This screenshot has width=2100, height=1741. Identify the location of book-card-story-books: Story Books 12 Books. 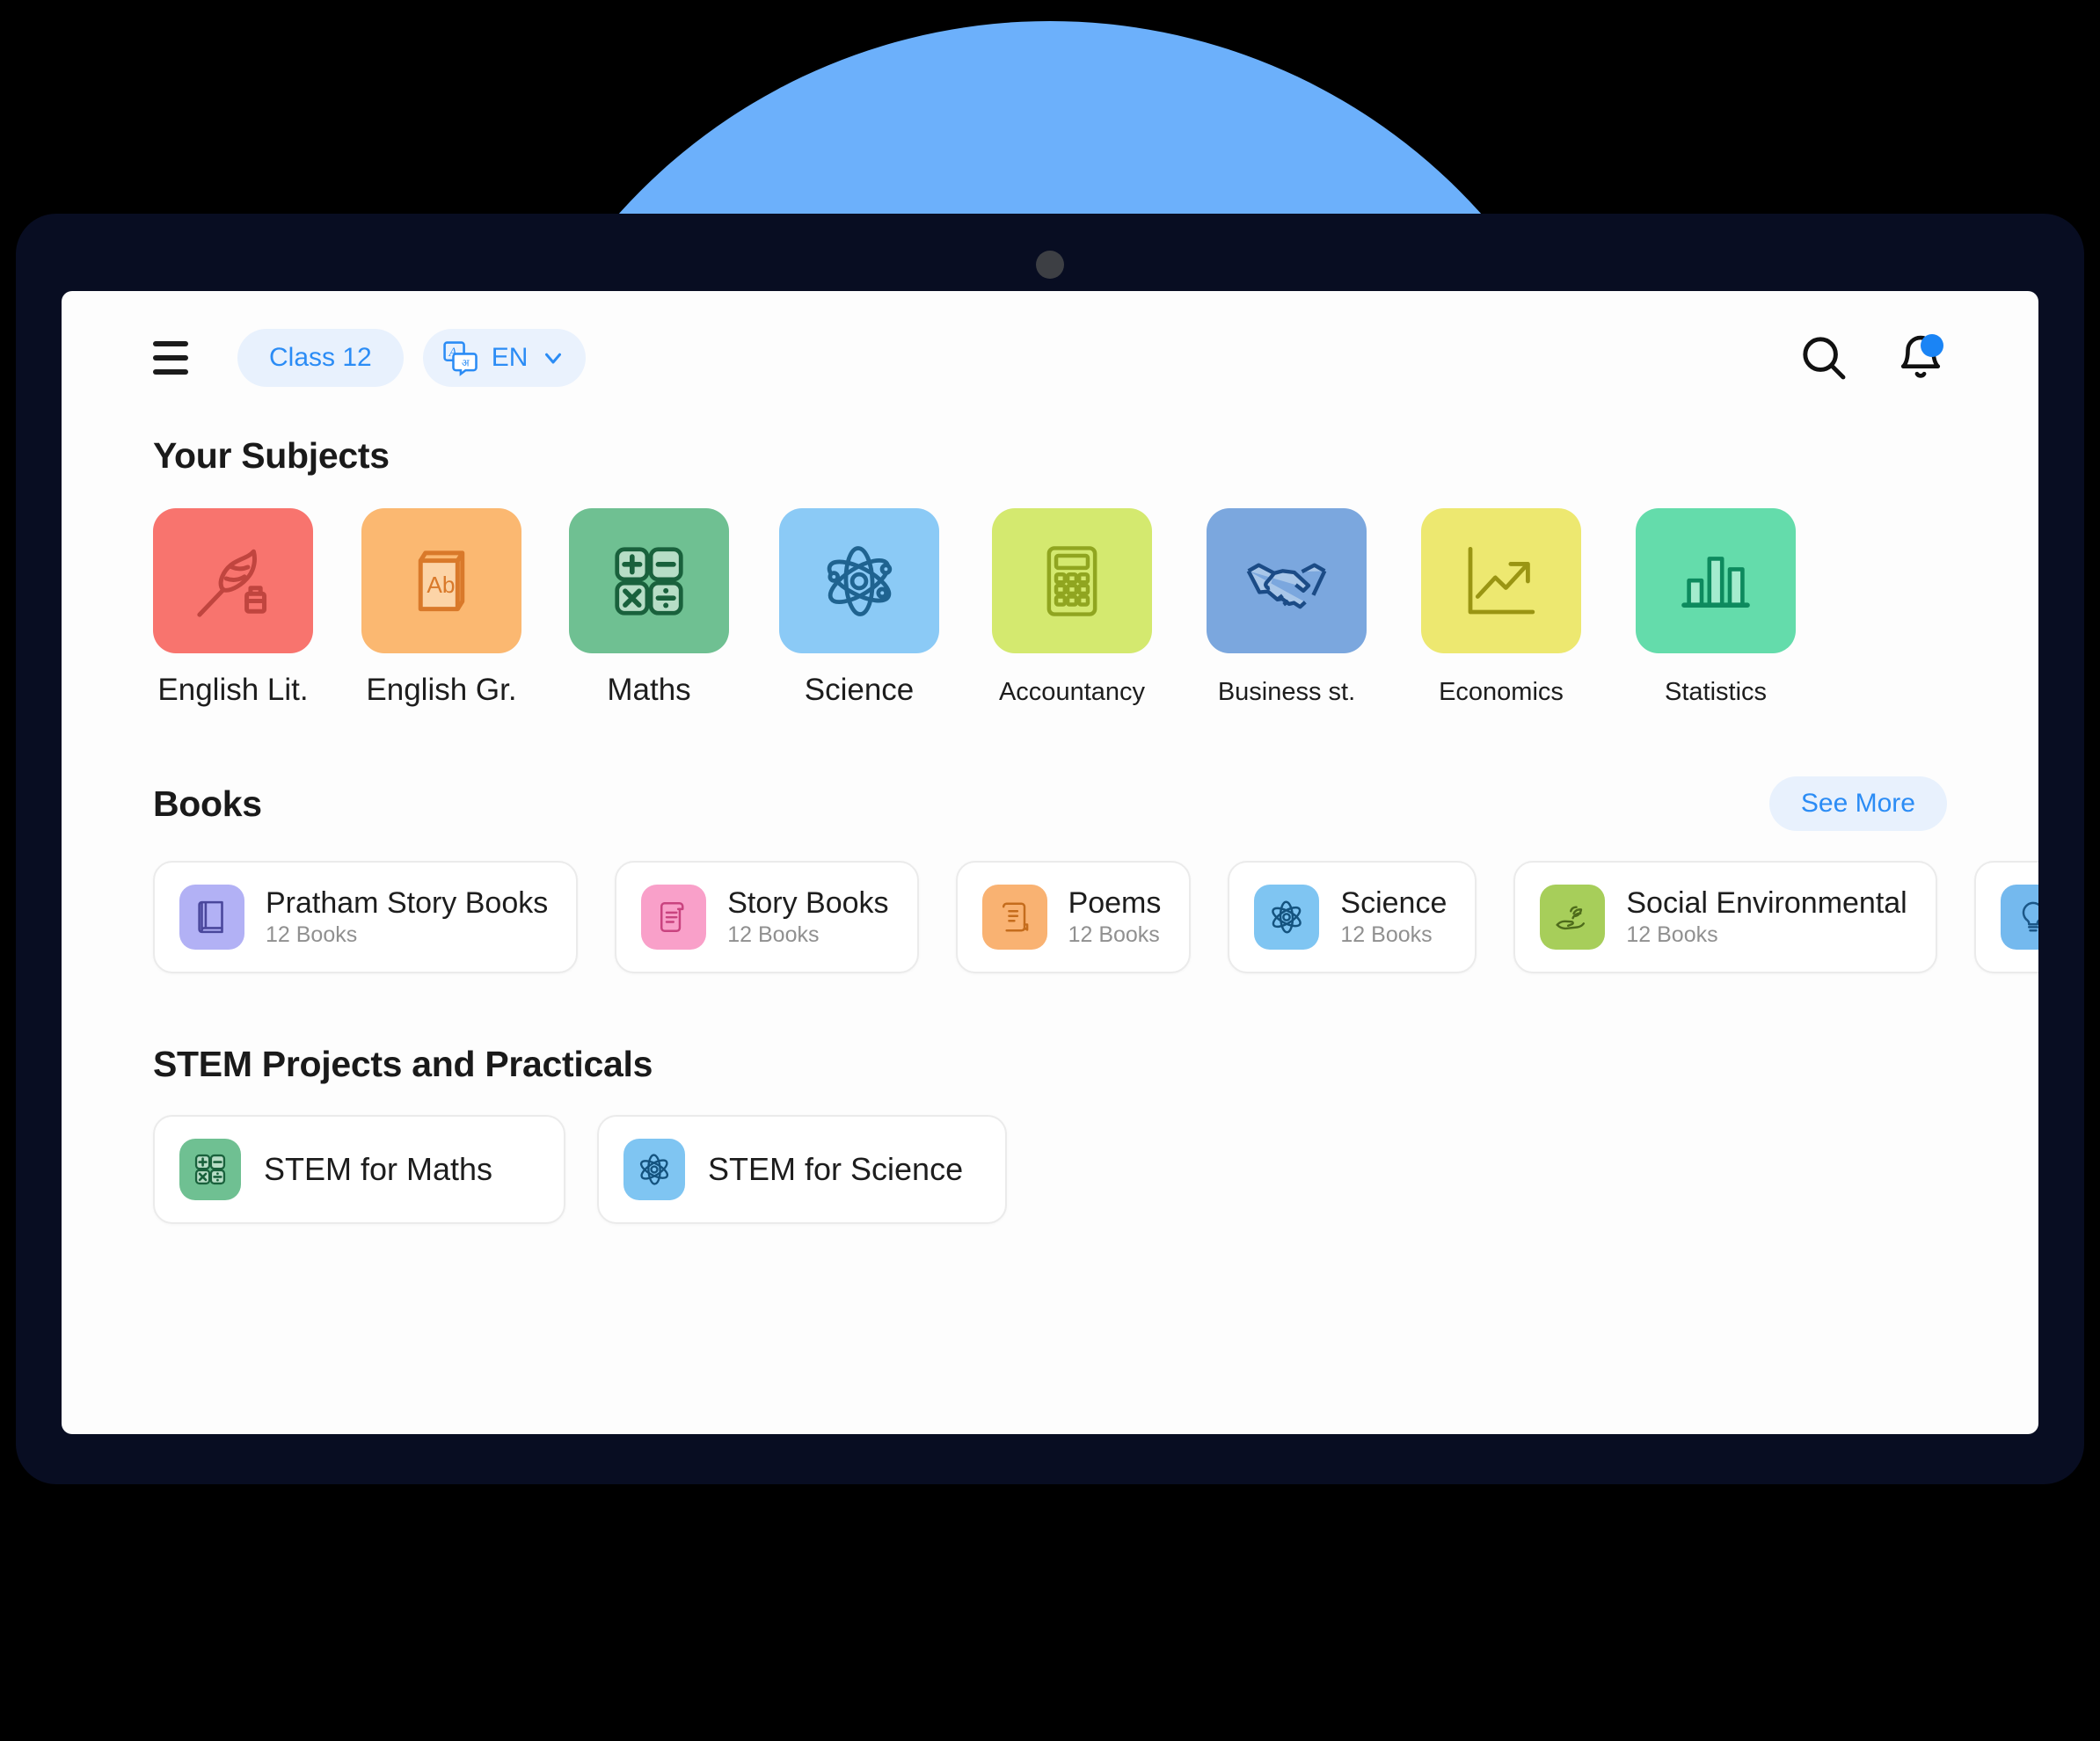
(767, 917).